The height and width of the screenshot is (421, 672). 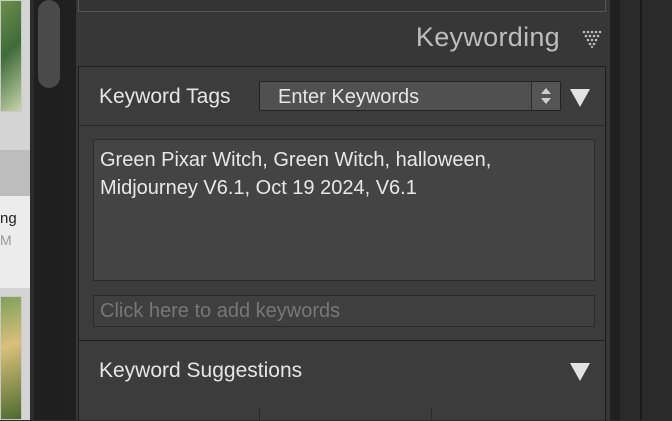 What do you see at coordinates (488, 37) in the screenshot?
I see `panel-title: Keywording` at bounding box center [488, 37].